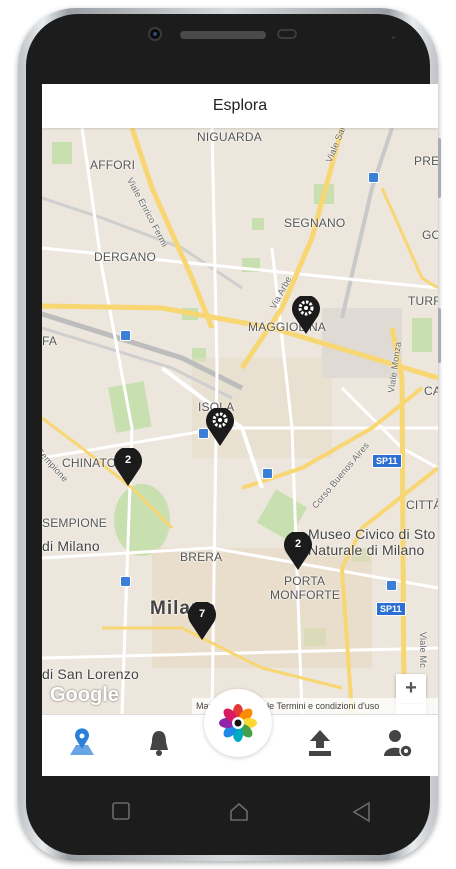 This screenshot has width=456, height=869. Describe the element at coordinates (305, 581) in the screenshot. I see `map-label: PORTA` at that location.